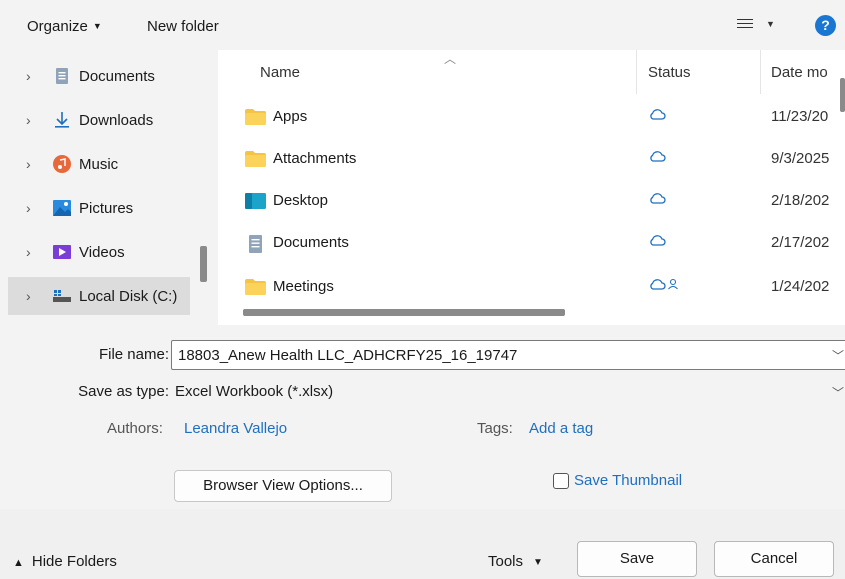  I want to click on table-row: Documents 2/17/202, so click(531, 243).